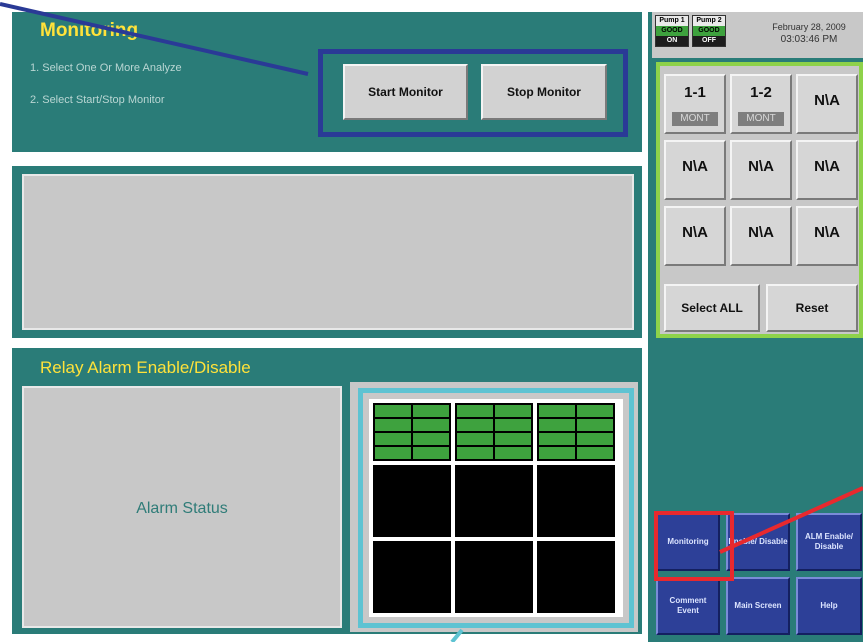 The width and height of the screenshot is (863, 642). I want to click on start-monitor-button: Start Monitor, so click(405, 92).